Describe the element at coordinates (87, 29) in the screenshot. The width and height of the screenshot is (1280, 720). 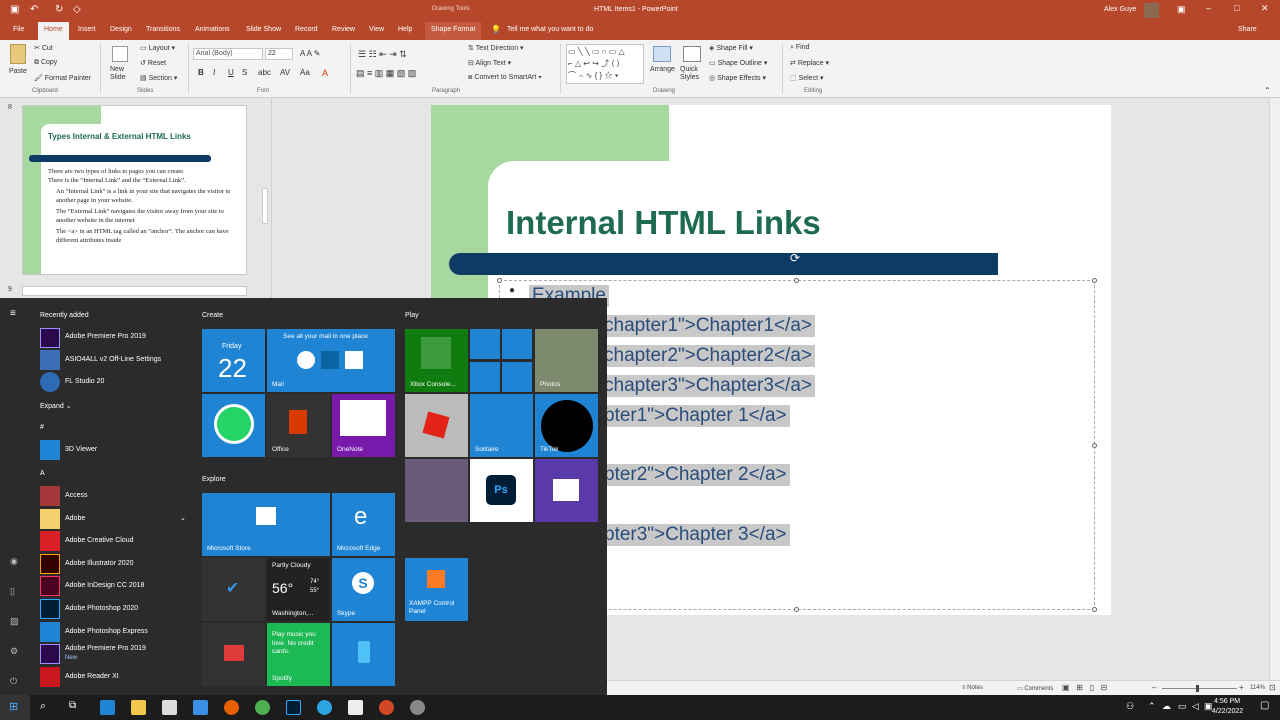
I see `tab-insert: Insert` at that location.